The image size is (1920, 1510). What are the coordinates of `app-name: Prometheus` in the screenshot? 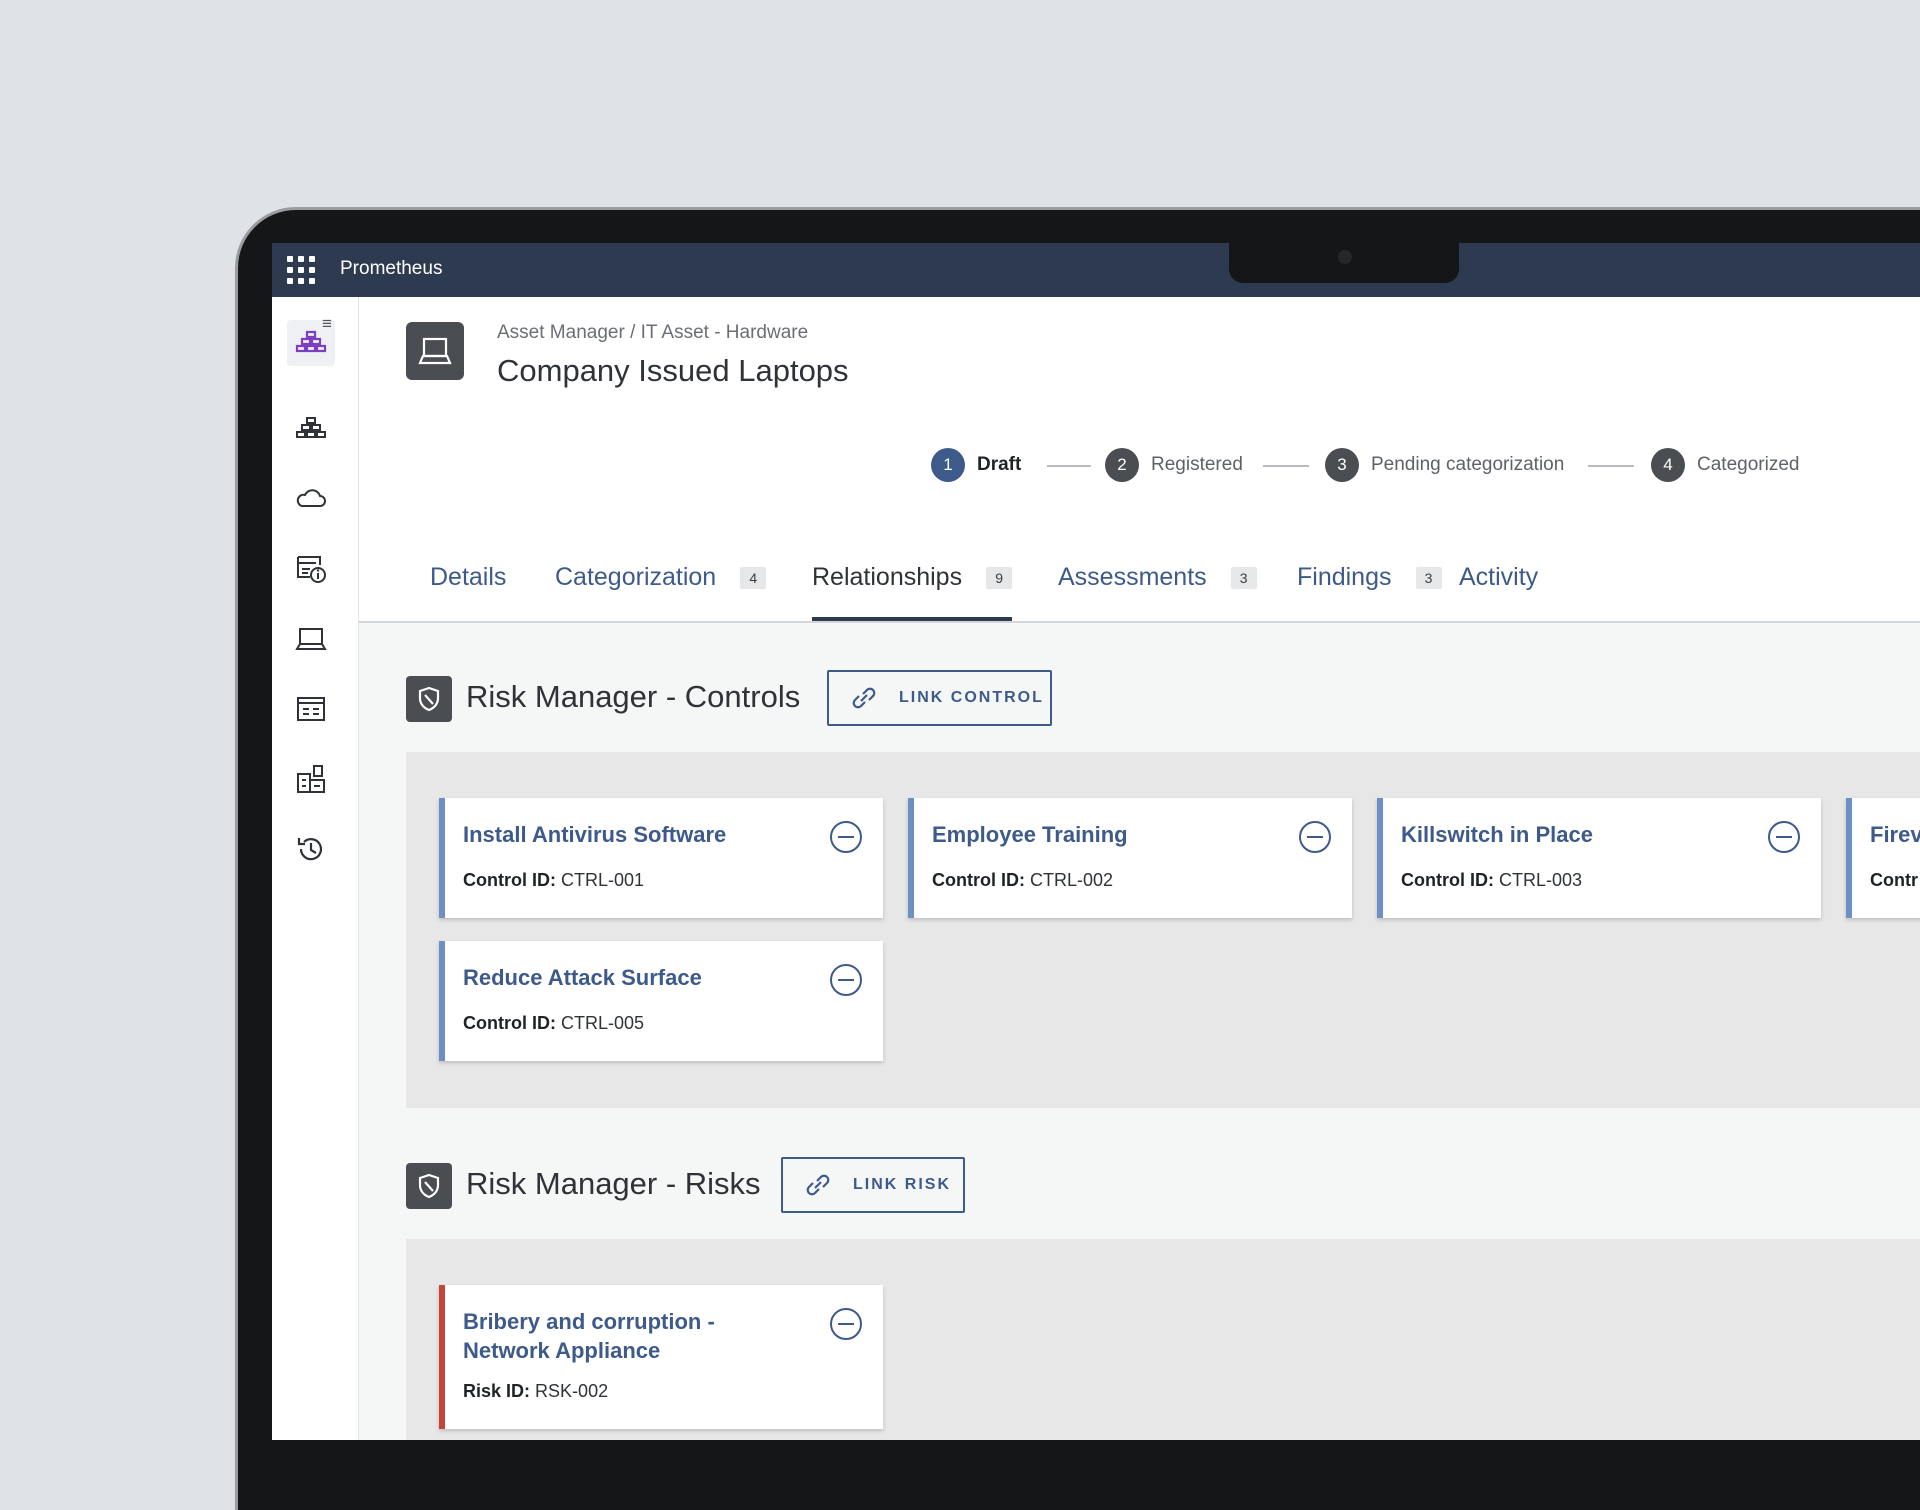 It's located at (391, 269).